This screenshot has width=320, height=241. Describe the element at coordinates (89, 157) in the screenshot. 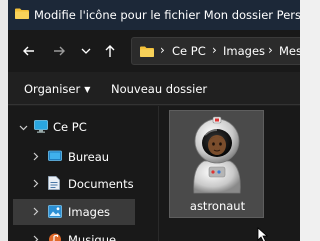

I see `sidebar-item-label: Bureau` at that location.